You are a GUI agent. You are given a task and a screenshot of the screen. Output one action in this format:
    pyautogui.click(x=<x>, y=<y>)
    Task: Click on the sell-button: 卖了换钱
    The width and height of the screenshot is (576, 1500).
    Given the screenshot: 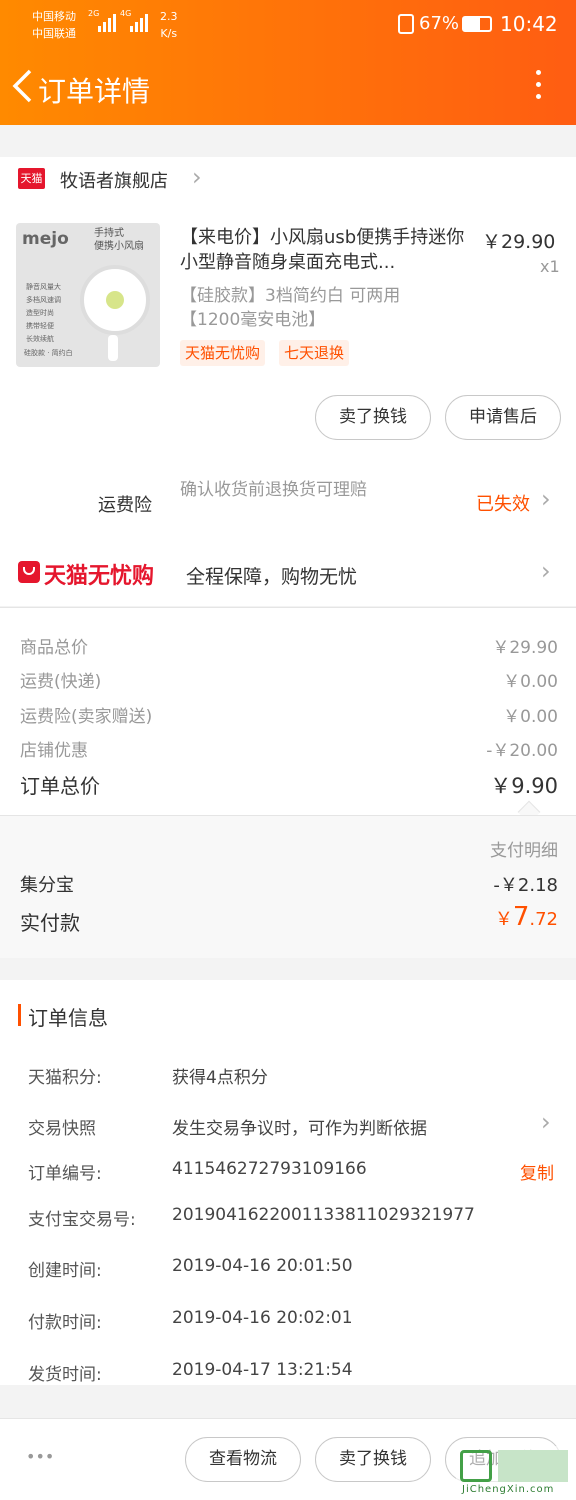 What is the action you would take?
    pyautogui.click(x=373, y=1459)
    